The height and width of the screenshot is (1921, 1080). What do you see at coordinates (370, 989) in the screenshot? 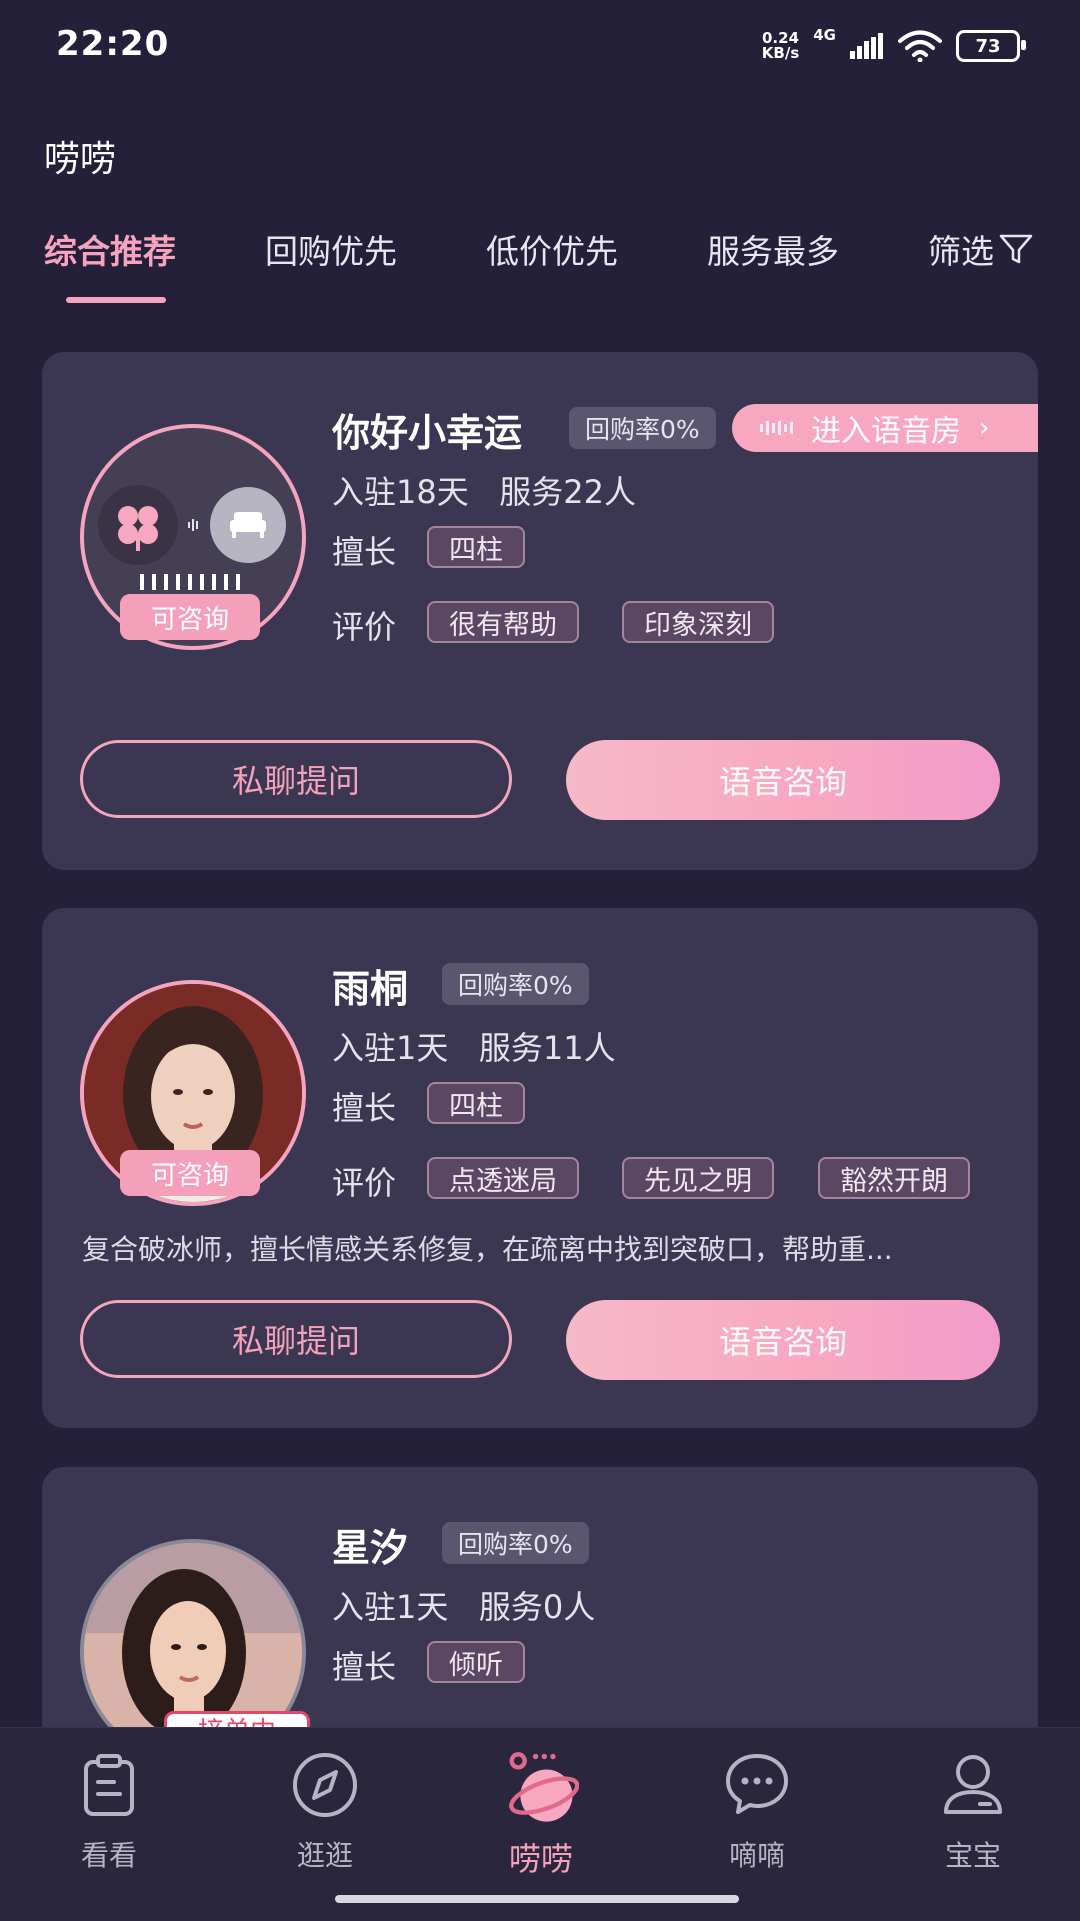
I see `consultant-name: 雨桐` at bounding box center [370, 989].